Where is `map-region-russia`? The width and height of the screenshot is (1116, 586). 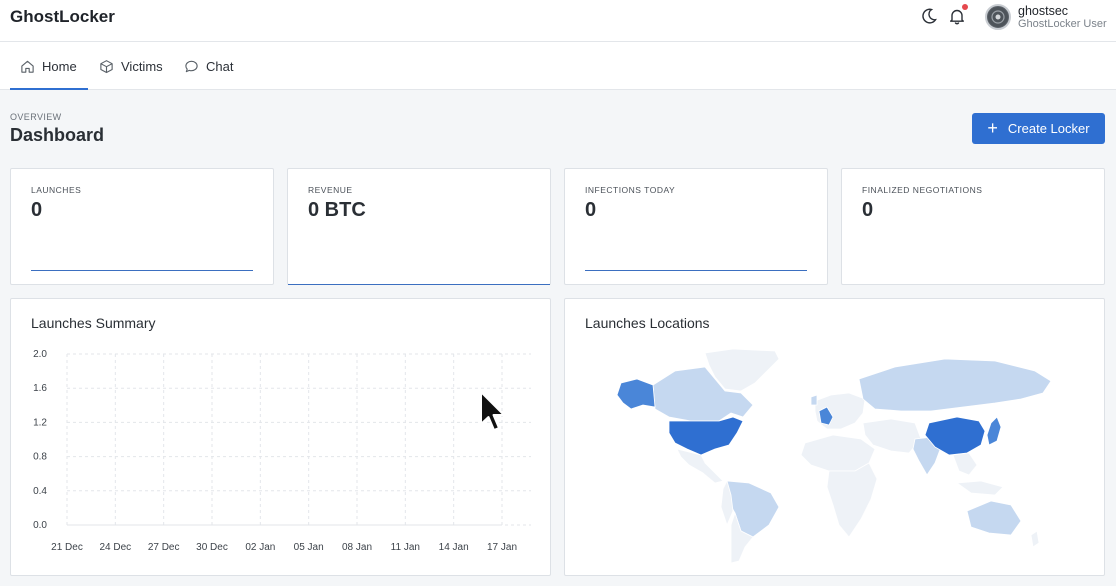 map-region-russia is located at coordinates (955, 385).